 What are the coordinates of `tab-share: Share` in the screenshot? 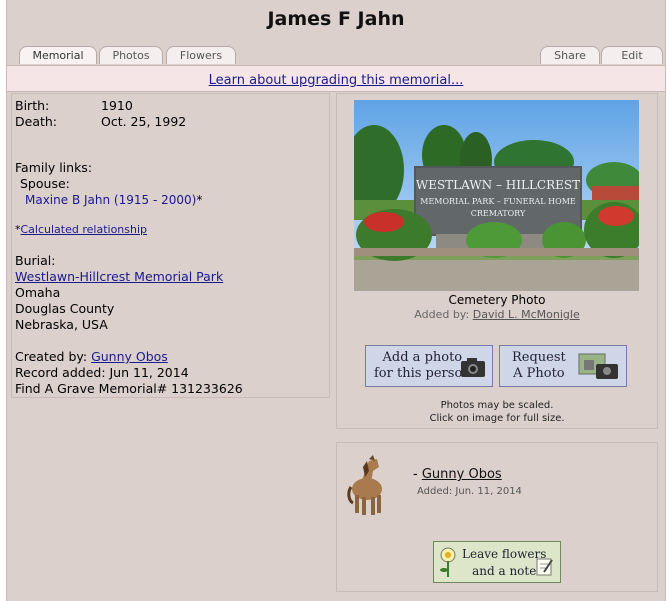 It's located at (570, 55).